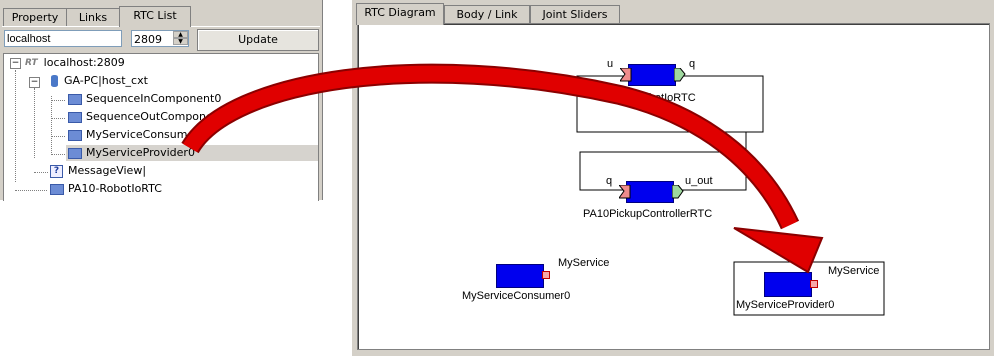 This screenshot has width=994, height=356. I want to click on naming-context-icon, so click(54, 81).